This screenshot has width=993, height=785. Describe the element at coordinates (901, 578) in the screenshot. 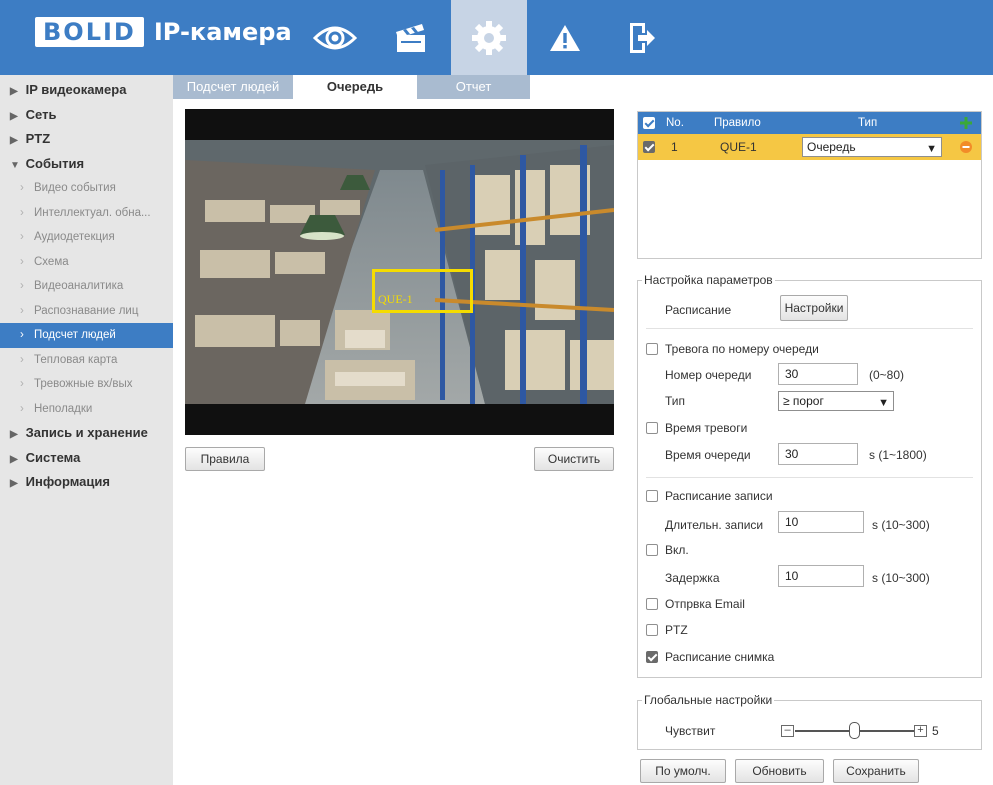

I see `delay-hint: s (10~300)` at that location.